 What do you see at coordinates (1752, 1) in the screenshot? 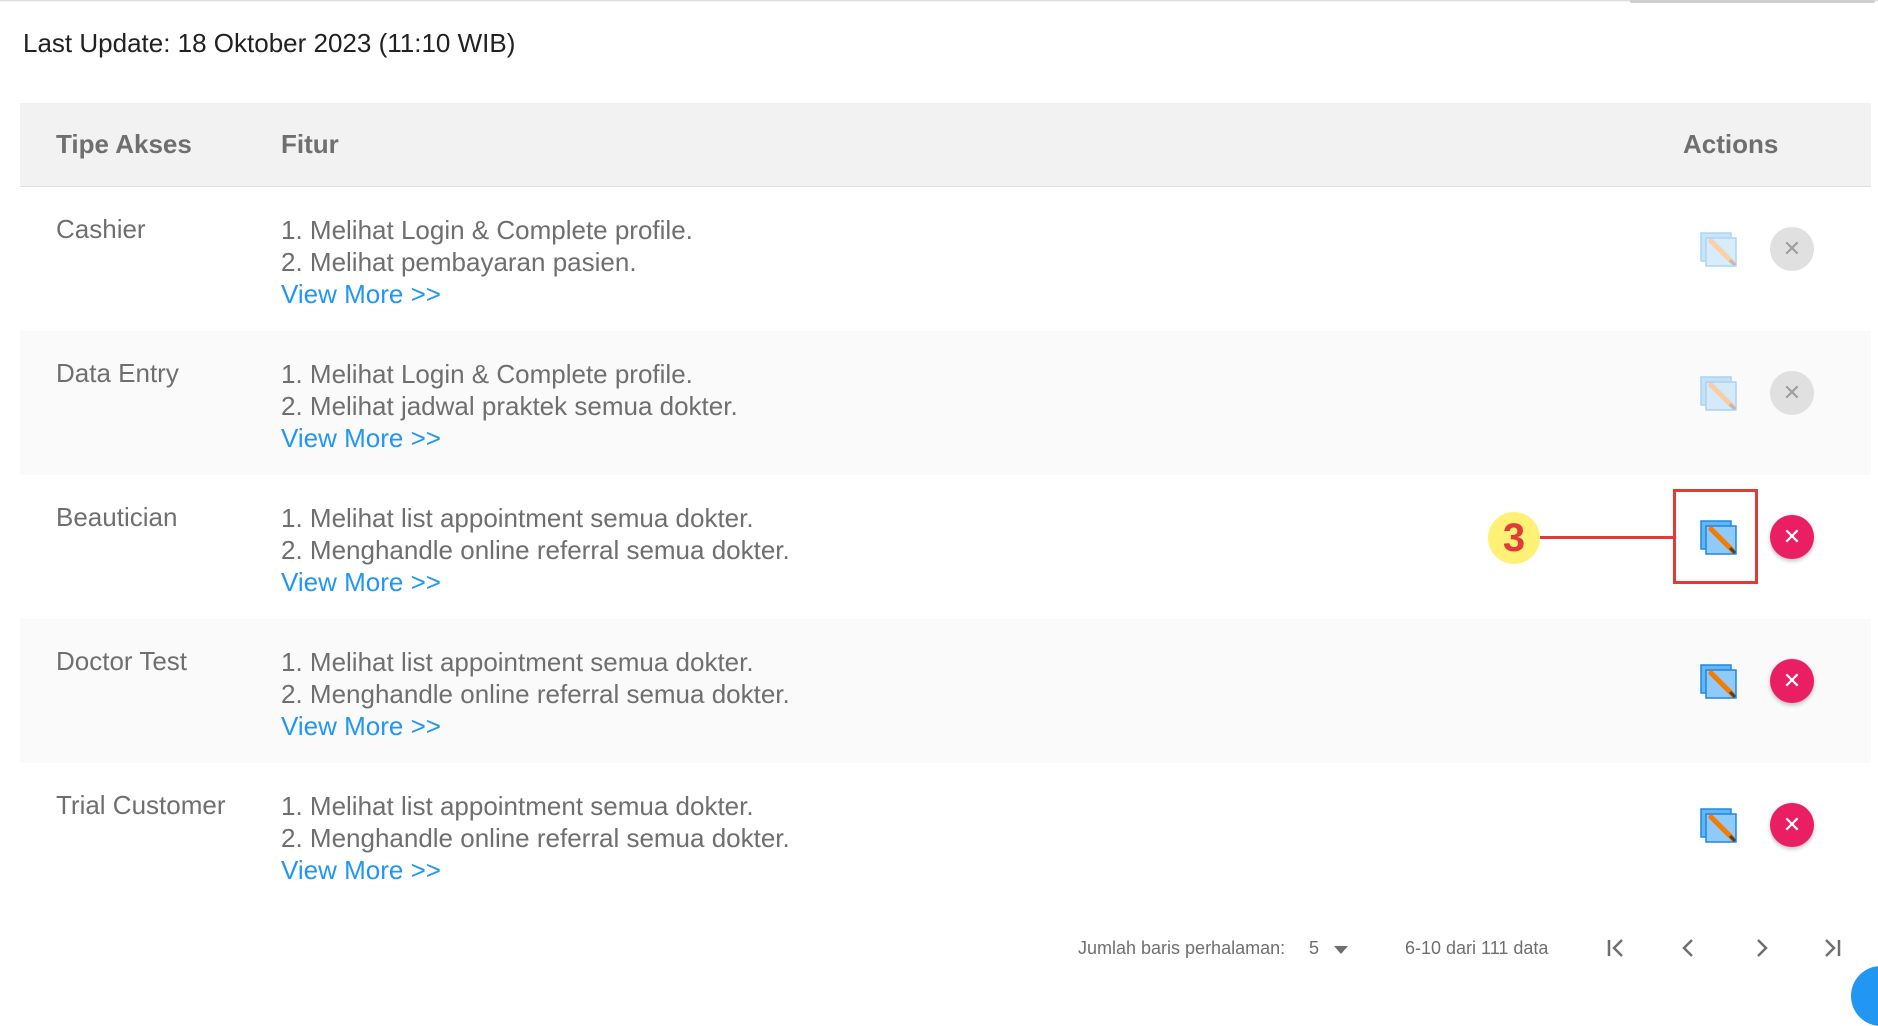
I see `top-tab-indicator` at bounding box center [1752, 1].